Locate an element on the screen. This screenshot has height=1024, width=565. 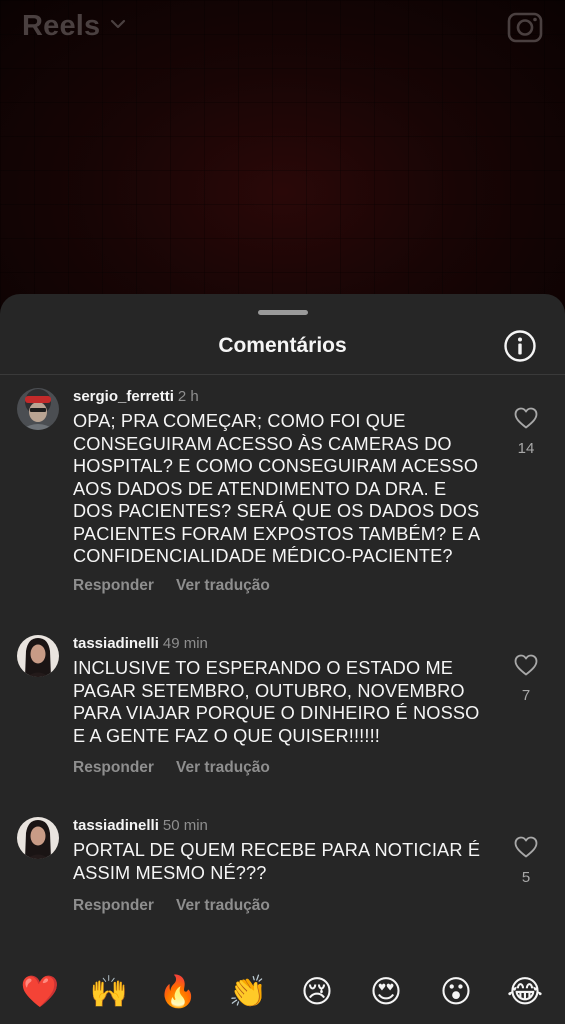
info-icon is located at coordinates (520, 346).